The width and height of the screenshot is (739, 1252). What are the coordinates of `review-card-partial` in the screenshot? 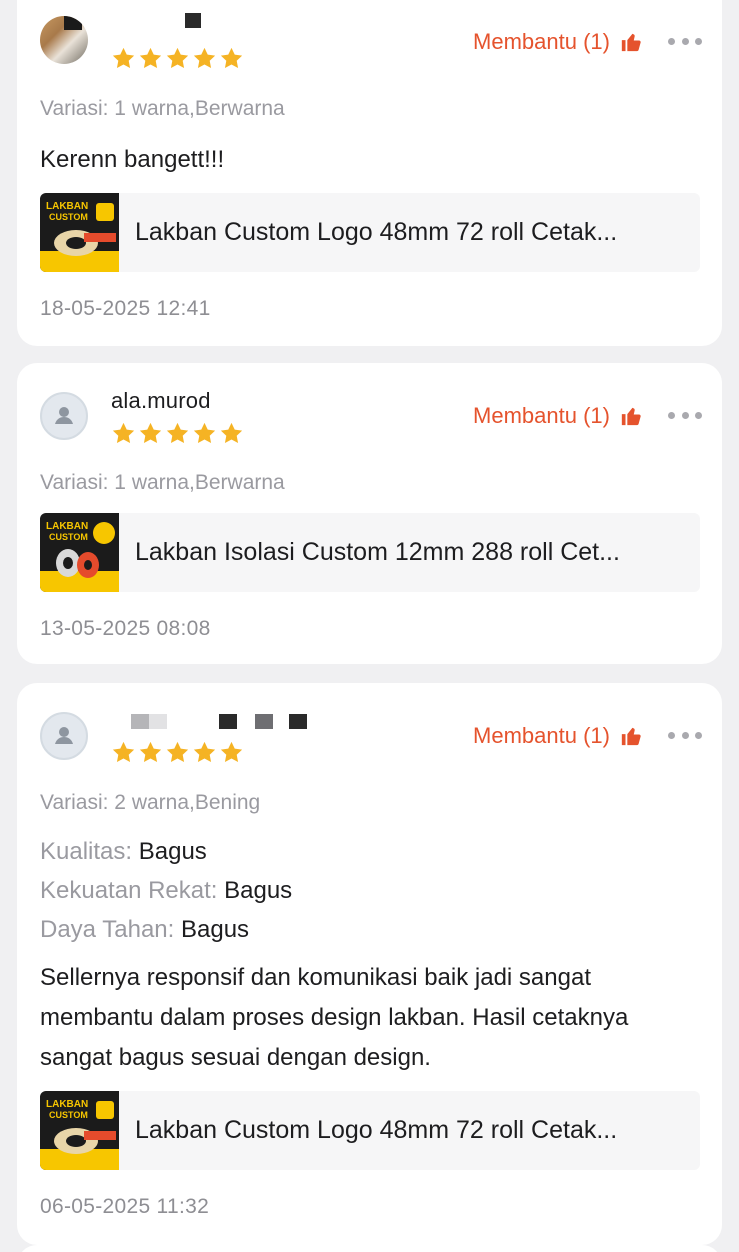 It's located at (369, 1248).